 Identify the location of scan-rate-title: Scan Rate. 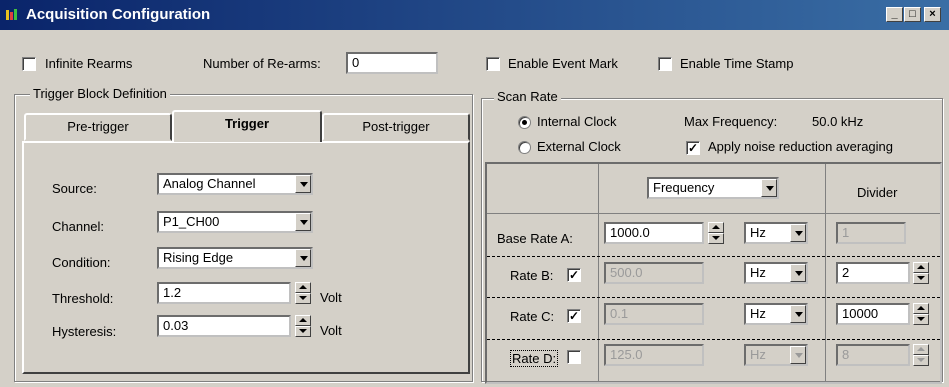
(527, 96).